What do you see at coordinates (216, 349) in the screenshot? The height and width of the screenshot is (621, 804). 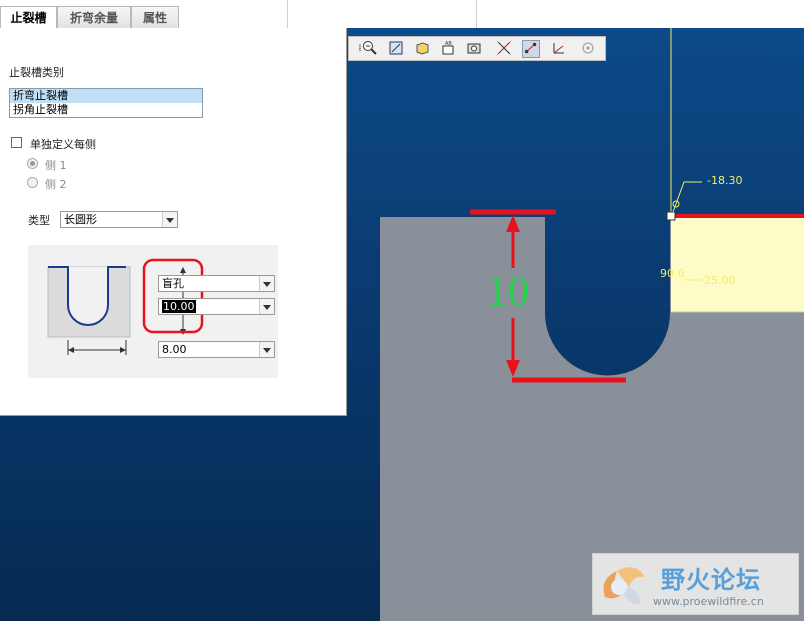 I see `width-value-input: 8.00` at bounding box center [216, 349].